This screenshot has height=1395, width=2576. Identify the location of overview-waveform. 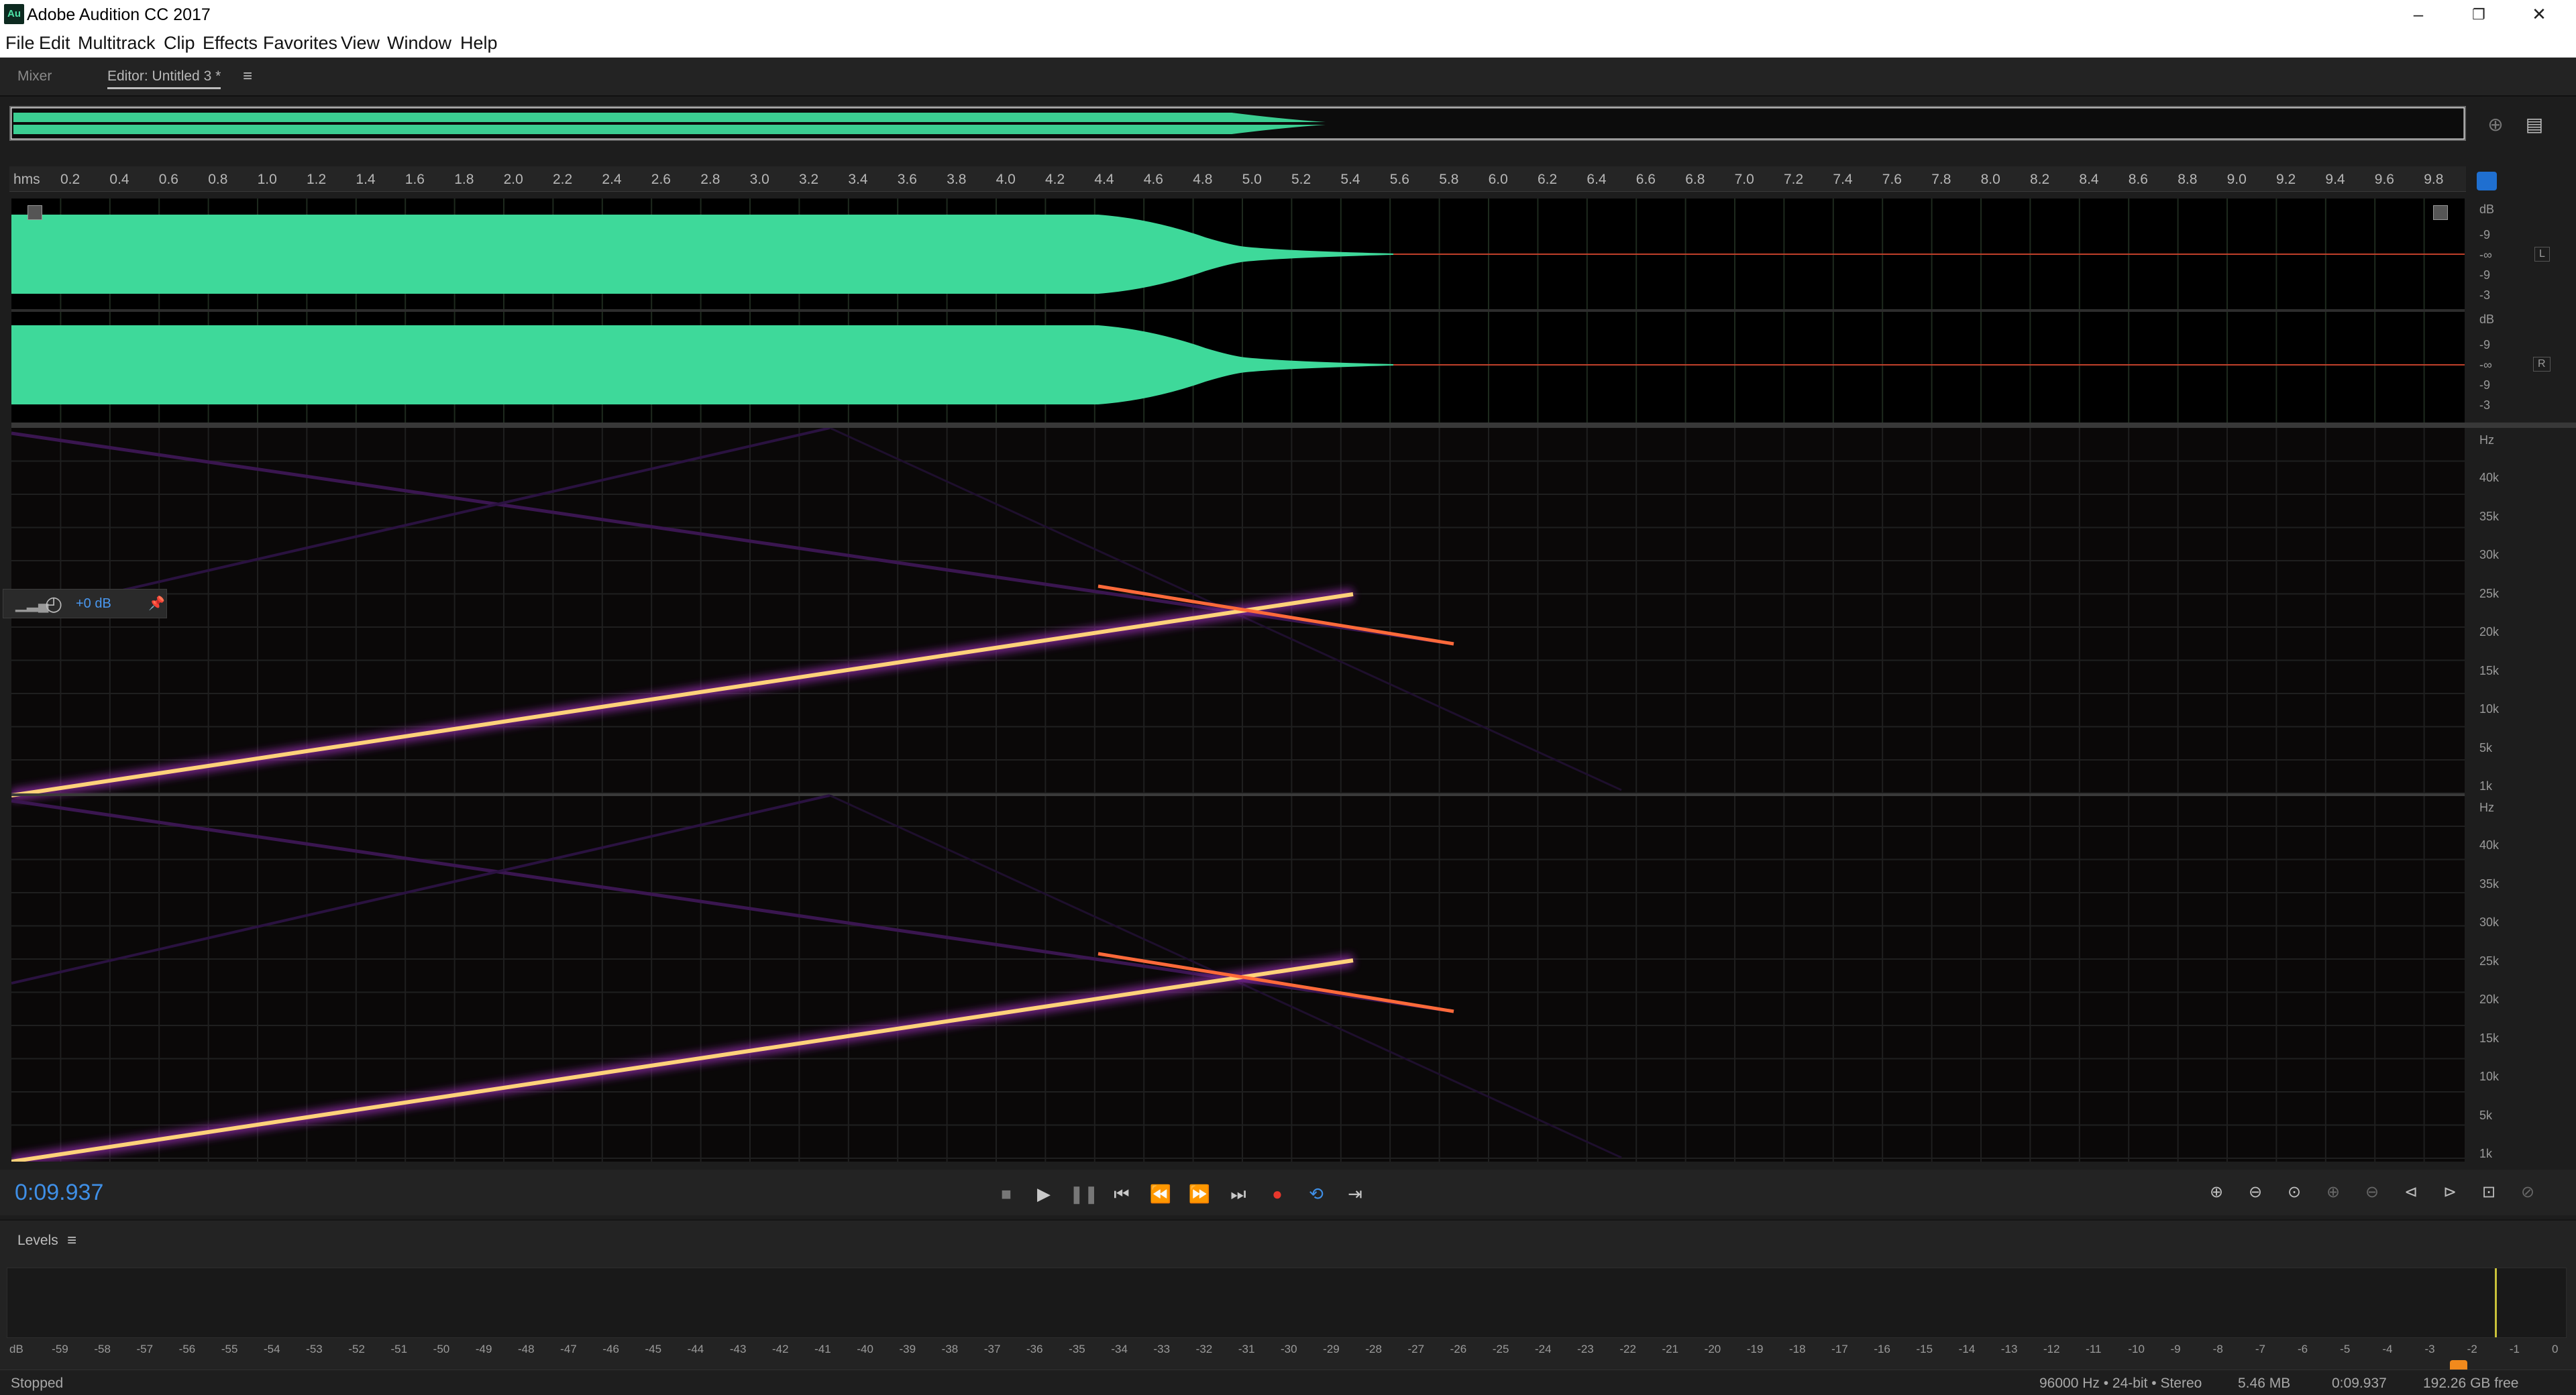
(1238, 123).